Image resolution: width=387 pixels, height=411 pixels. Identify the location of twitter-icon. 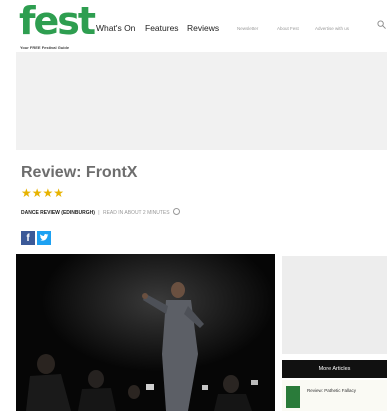
(44, 237).